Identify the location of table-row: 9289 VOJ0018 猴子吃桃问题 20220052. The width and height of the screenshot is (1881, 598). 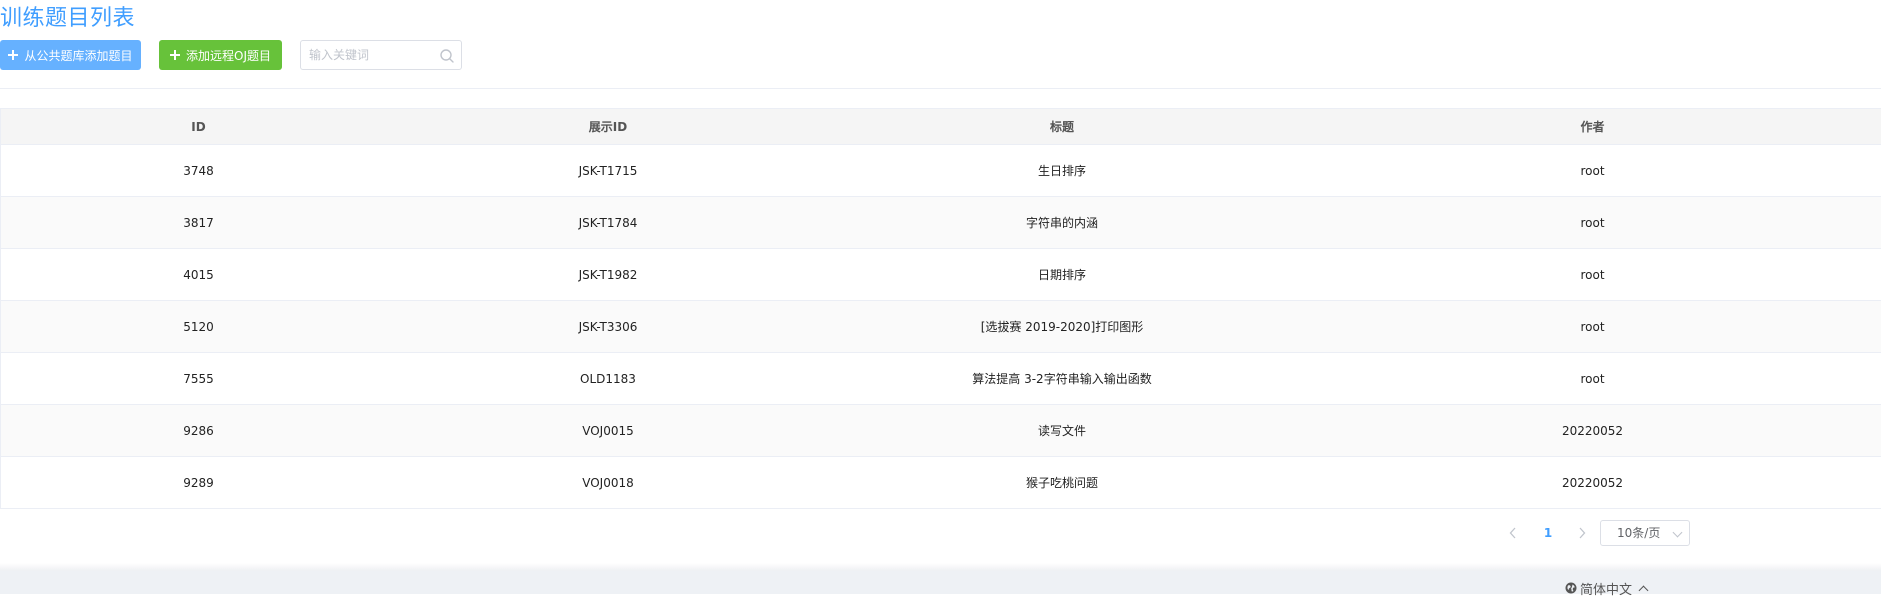
(941, 483).